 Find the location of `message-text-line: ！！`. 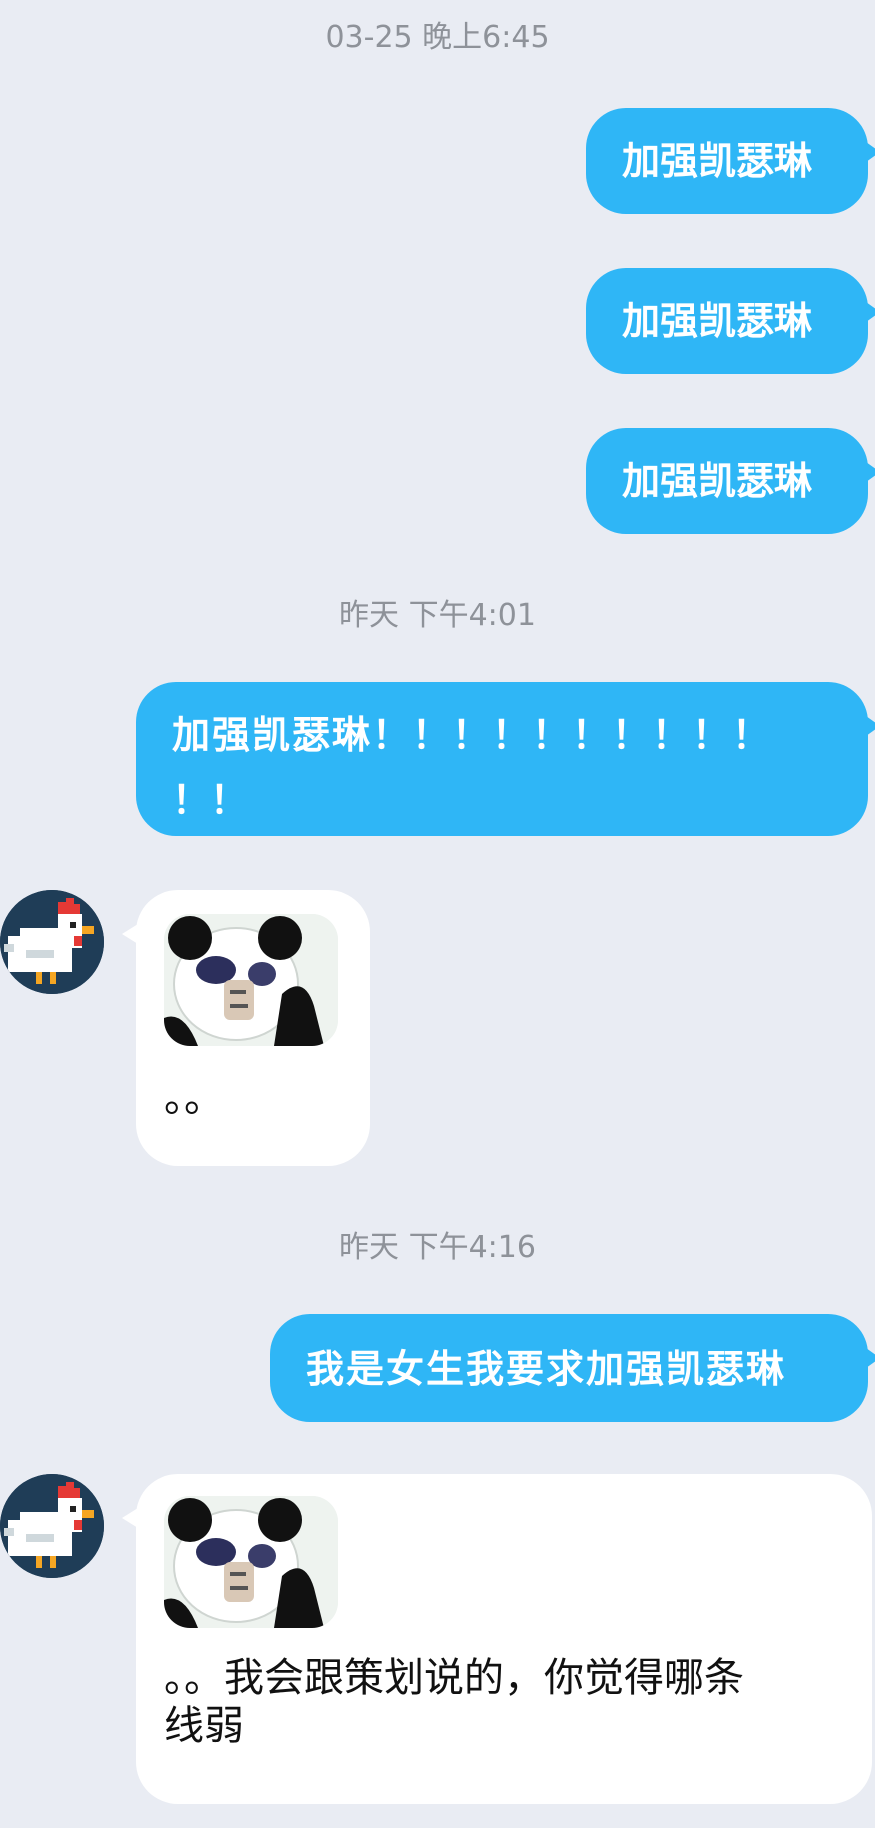

message-text-line: ！！ is located at coordinates (210, 799).